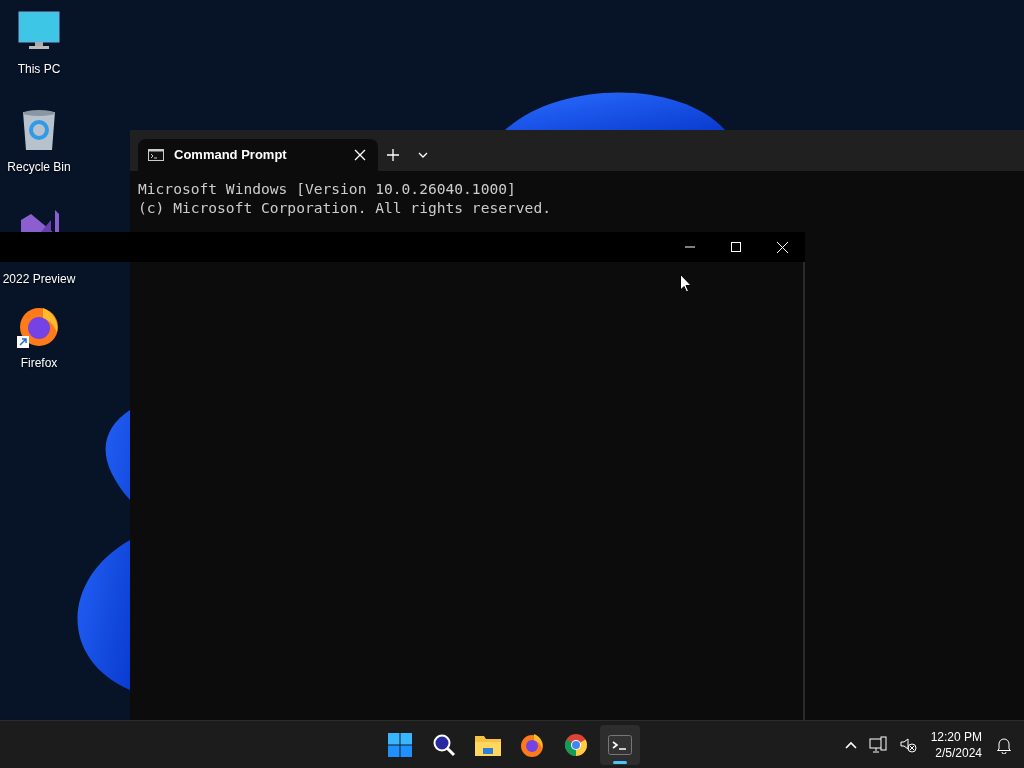  I want to click on running-indicator, so click(620, 762).